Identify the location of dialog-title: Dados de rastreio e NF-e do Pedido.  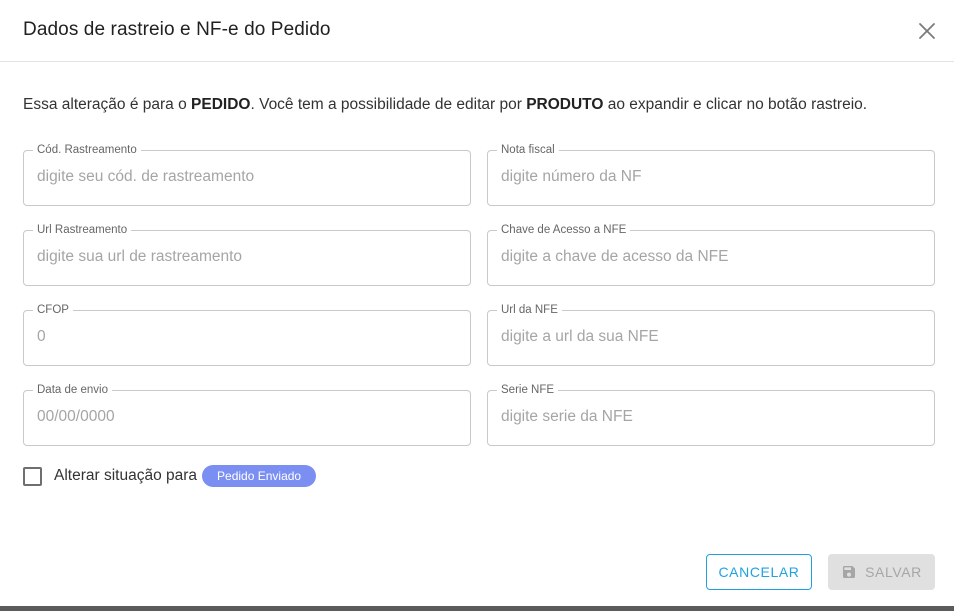
(177, 29).